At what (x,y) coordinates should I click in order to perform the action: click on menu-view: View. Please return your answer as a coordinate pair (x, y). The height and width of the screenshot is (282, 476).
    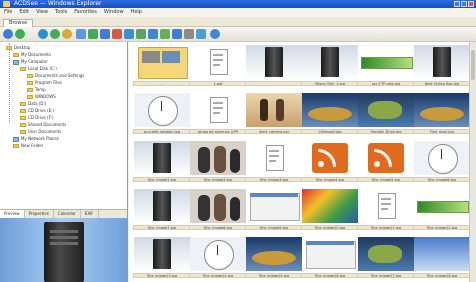
    Looking at the image, I should click on (42, 12).